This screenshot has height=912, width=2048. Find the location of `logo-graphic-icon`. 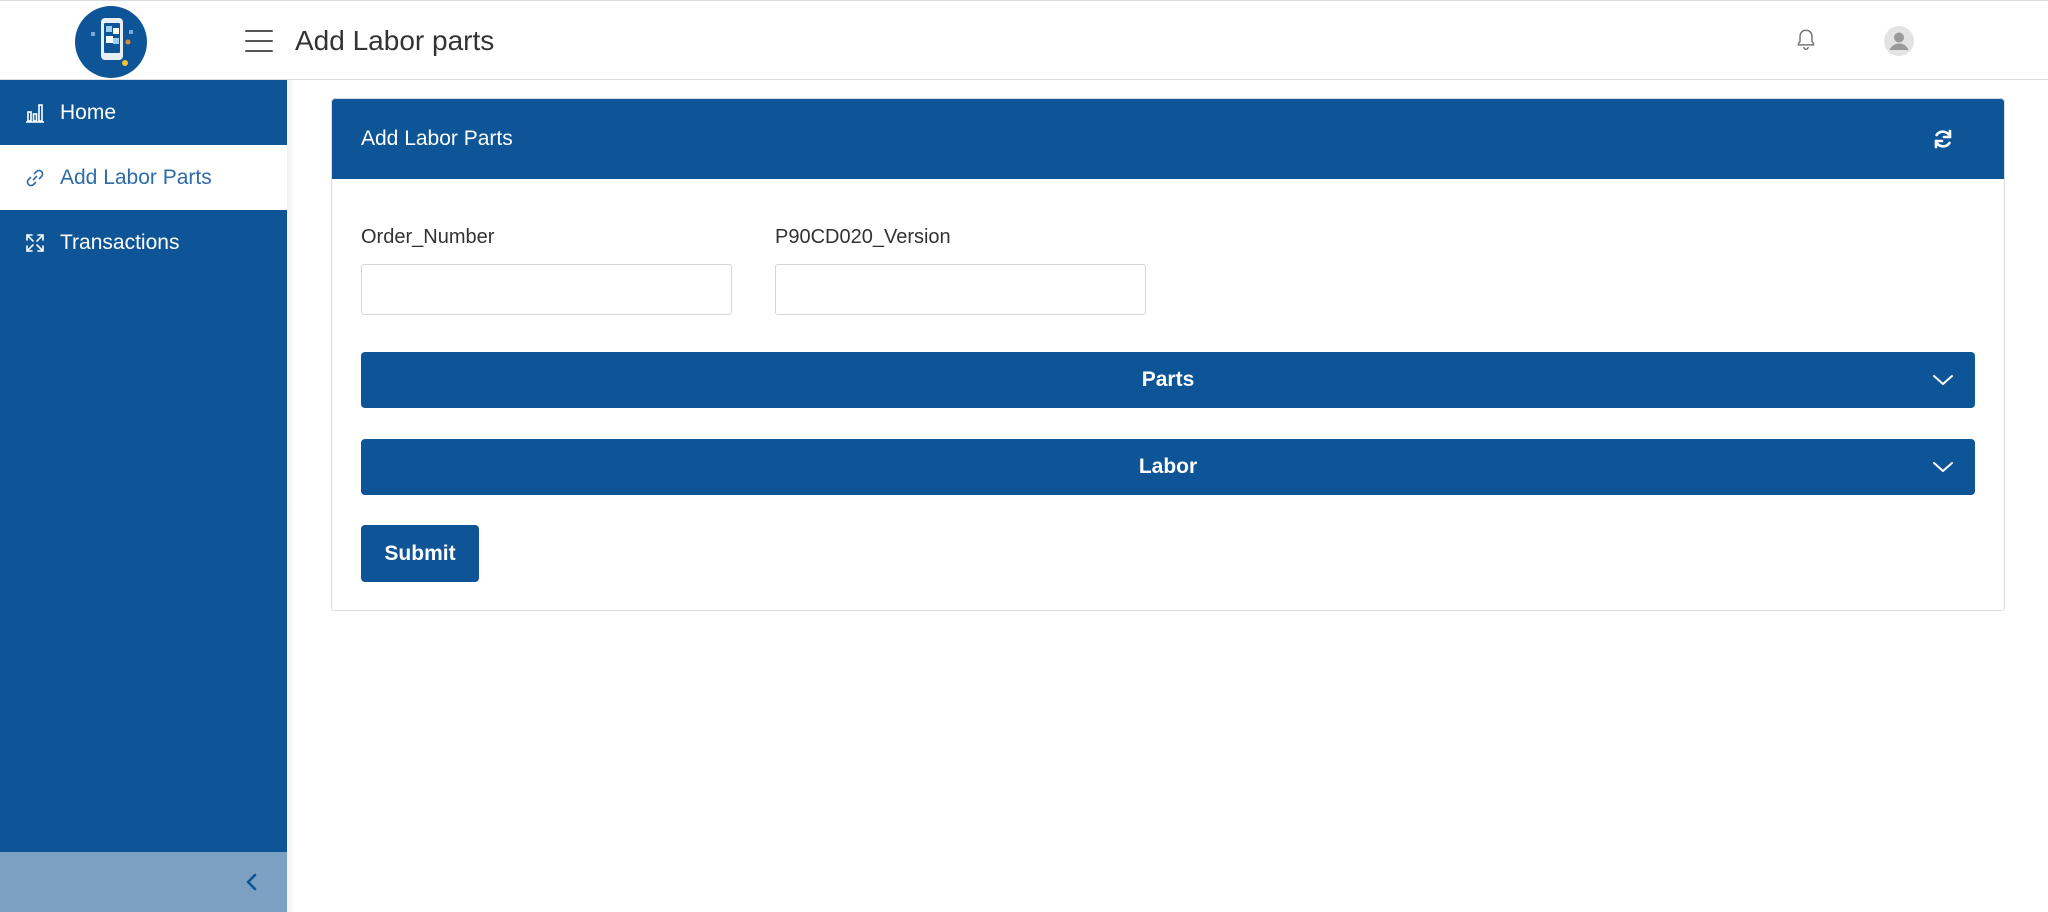

logo-graphic-icon is located at coordinates (112, 42).